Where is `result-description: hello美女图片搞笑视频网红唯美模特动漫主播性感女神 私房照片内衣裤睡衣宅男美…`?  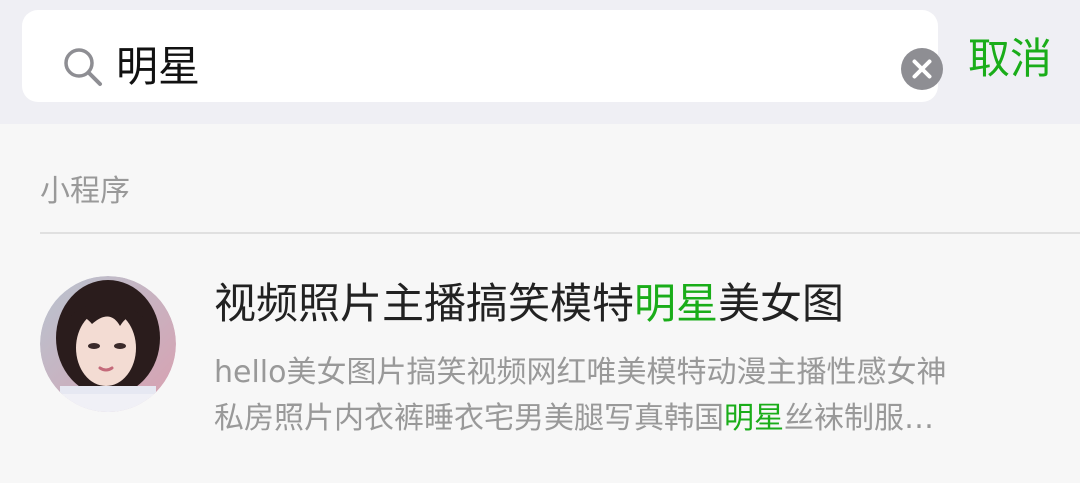 result-description: hello美女图片搞笑视频网红唯美模特动漫主播性感女神 私房照片内衣裤睡衣宅男美… is located at coordinates (629, 396).